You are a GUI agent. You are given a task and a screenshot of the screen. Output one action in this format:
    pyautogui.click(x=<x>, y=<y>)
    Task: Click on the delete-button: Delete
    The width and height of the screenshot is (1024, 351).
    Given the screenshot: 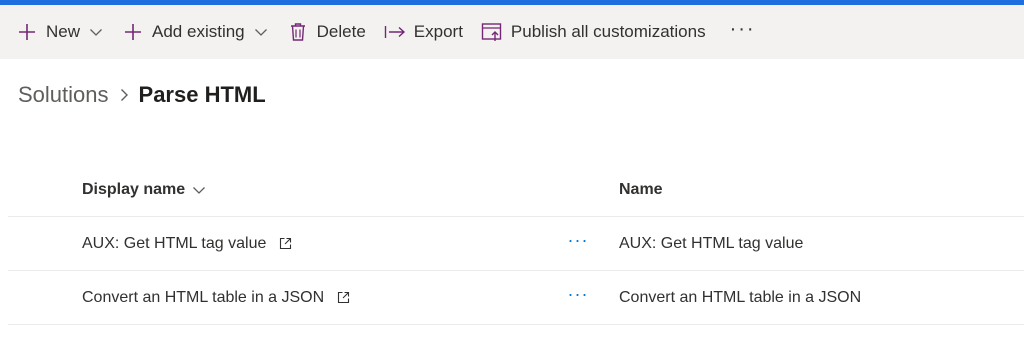 What is the action you would take?
    pyautogui.click(x=331, y=32)
    